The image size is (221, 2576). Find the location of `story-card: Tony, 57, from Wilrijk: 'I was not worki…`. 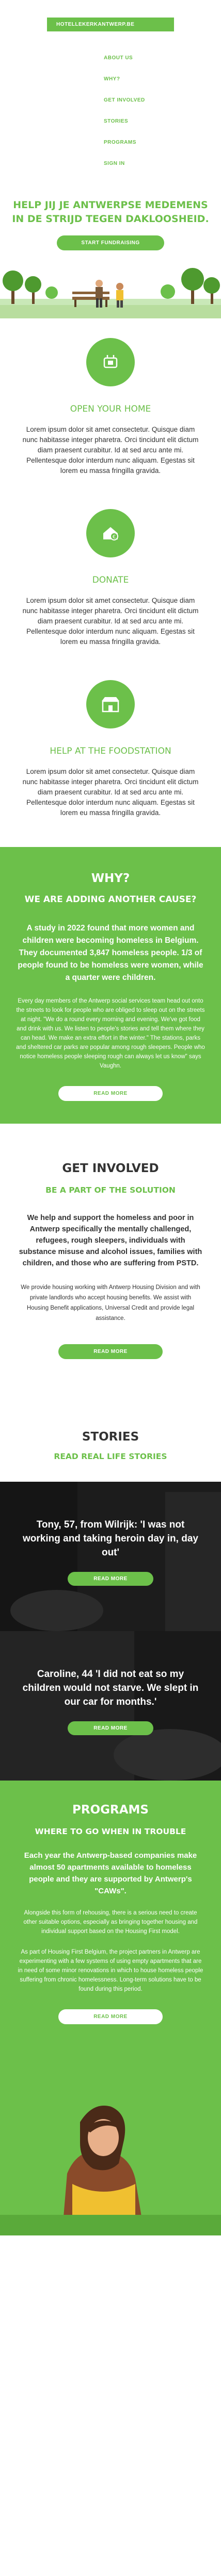

story-card: Tony, 57, from Wilrijk: 'I was not worki… is located at coordinates (110, 1556).